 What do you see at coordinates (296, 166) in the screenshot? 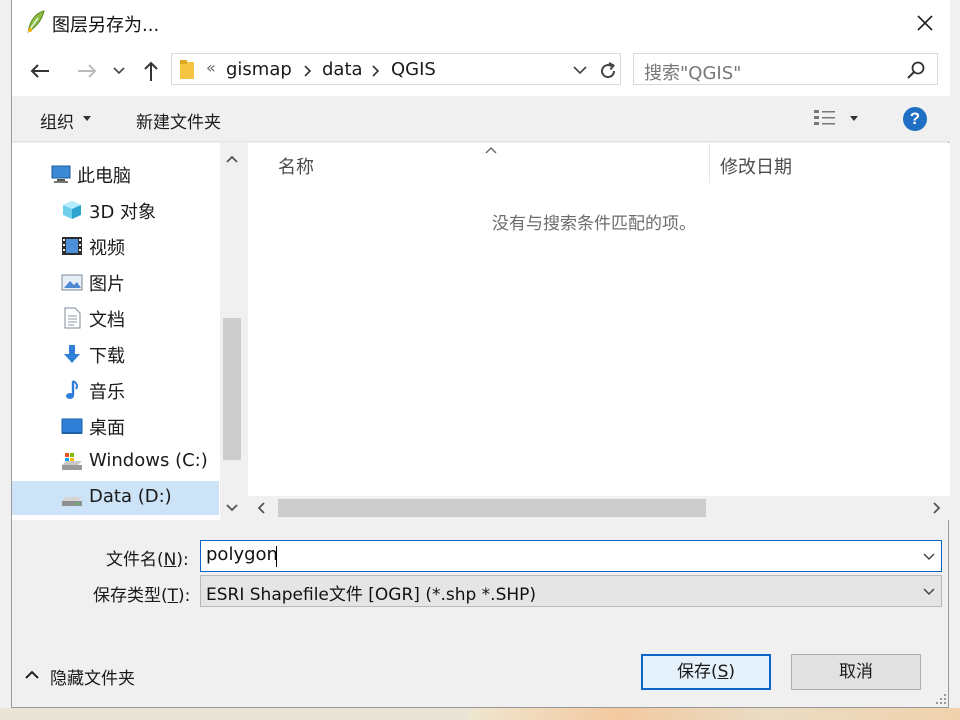
I see `column-header-name: 名称` at bounding box center [296, 166].